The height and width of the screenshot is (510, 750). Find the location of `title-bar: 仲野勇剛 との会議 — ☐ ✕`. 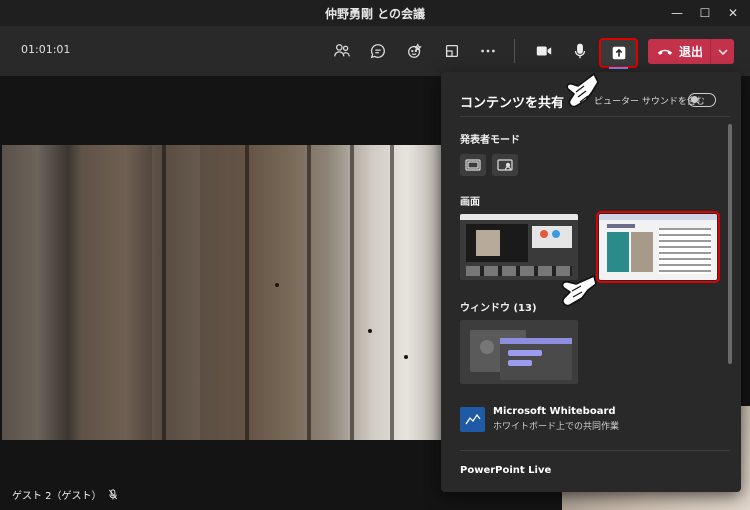

title-bar: 仲野勇剛 との会議 — ☐ ✕ is located at coordinates (375, 13).